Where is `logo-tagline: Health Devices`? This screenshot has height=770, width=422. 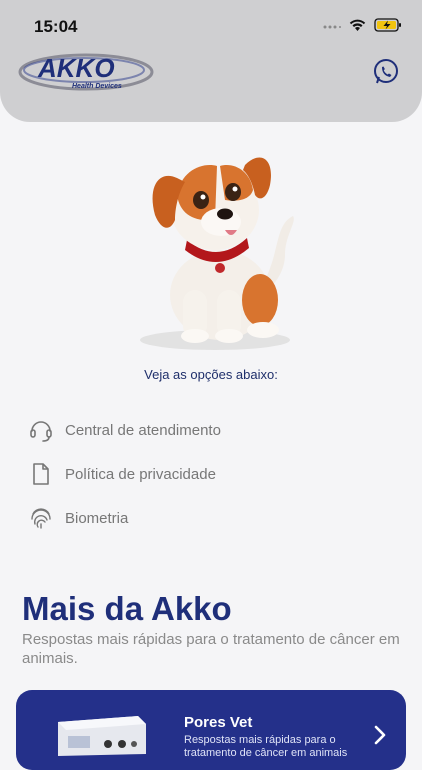 logo-tagline: Health Devices is located at coordinates (97, 86).